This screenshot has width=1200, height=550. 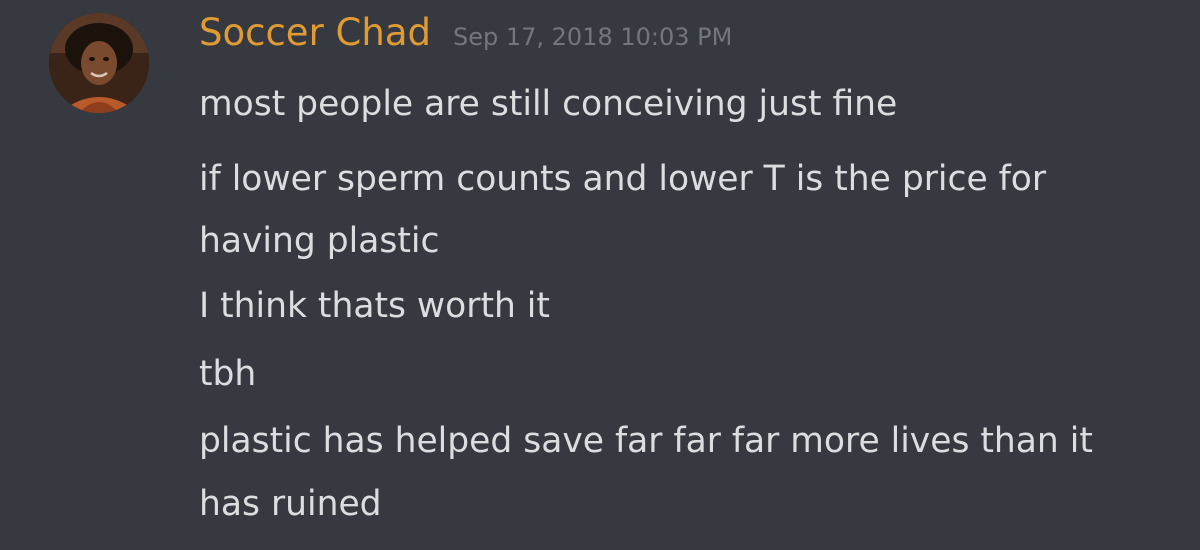 I want to click on username: Soccer Chad, so click(x=315, y=33).